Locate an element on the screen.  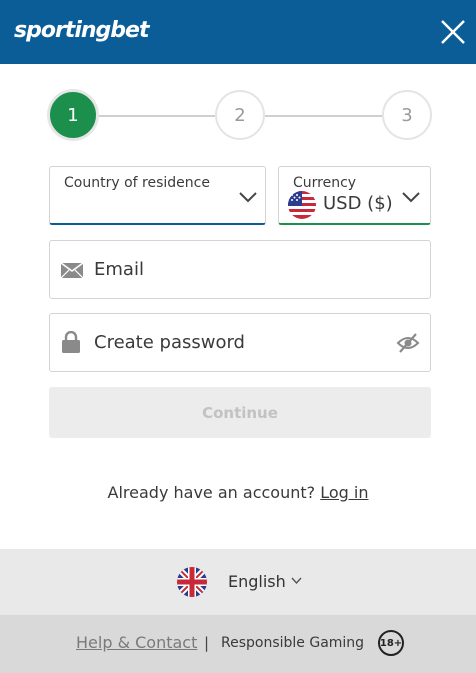
footer: Help & Contact | Responsible Gaming 18+ is located at coordinates (238, 644).